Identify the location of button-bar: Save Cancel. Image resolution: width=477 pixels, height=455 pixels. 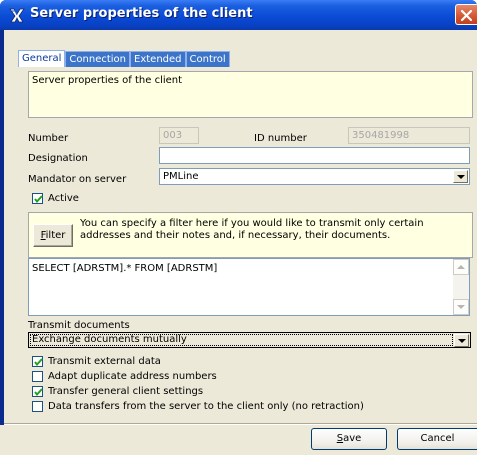
(238, 440).